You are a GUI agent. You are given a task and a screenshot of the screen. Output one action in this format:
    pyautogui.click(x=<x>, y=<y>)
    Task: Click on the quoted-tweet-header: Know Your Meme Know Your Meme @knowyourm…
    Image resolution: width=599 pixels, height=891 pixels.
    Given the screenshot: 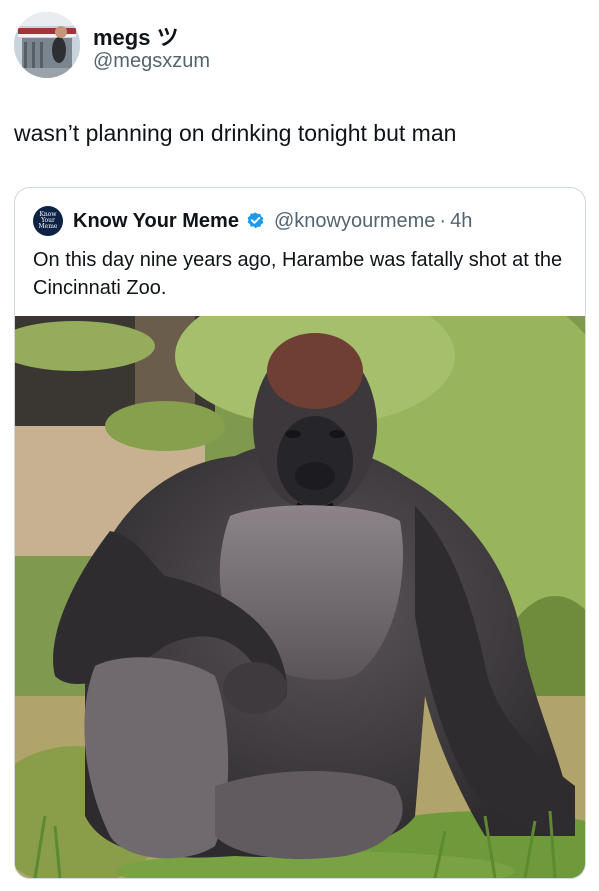 What is the action you would take?
    pyautogui.click(x=303, y=221)
    